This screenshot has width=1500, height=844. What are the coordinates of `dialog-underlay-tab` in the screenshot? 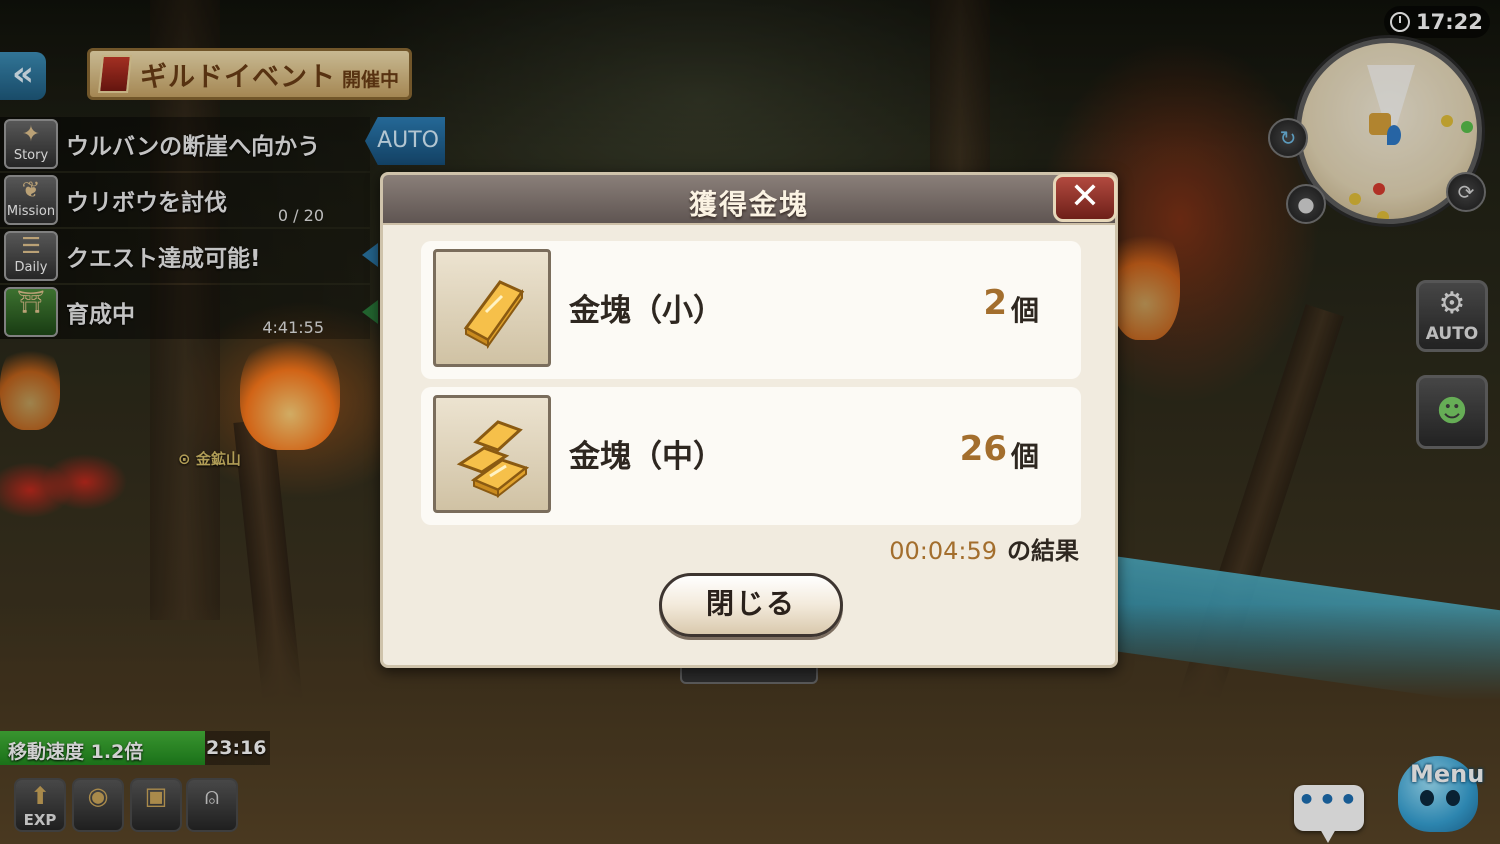 It's located at (749, 676).